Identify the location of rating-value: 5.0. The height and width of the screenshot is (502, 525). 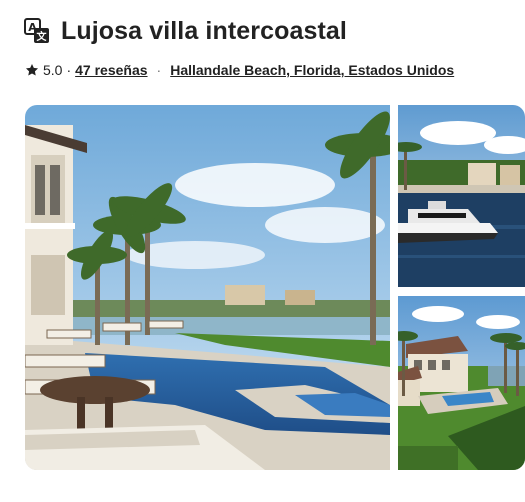
(53, 70).